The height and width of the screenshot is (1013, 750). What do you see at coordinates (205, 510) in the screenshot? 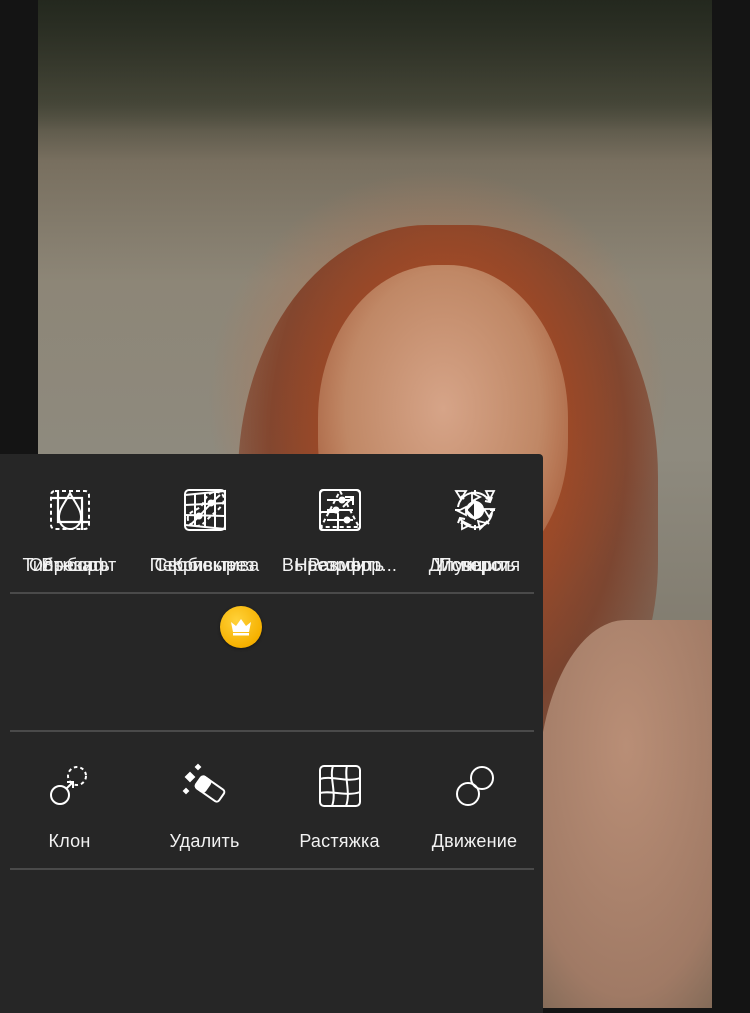
I see `perspective-icon` at bounding box center [205, 510].